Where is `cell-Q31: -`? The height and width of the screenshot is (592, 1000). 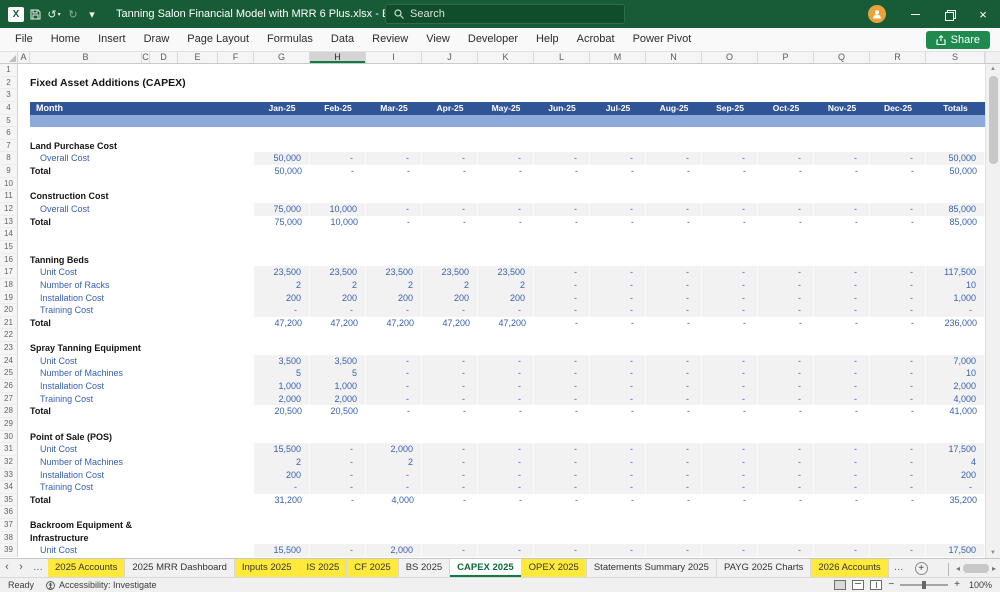
cell-Q31: - is located at coordinates (842, 449).